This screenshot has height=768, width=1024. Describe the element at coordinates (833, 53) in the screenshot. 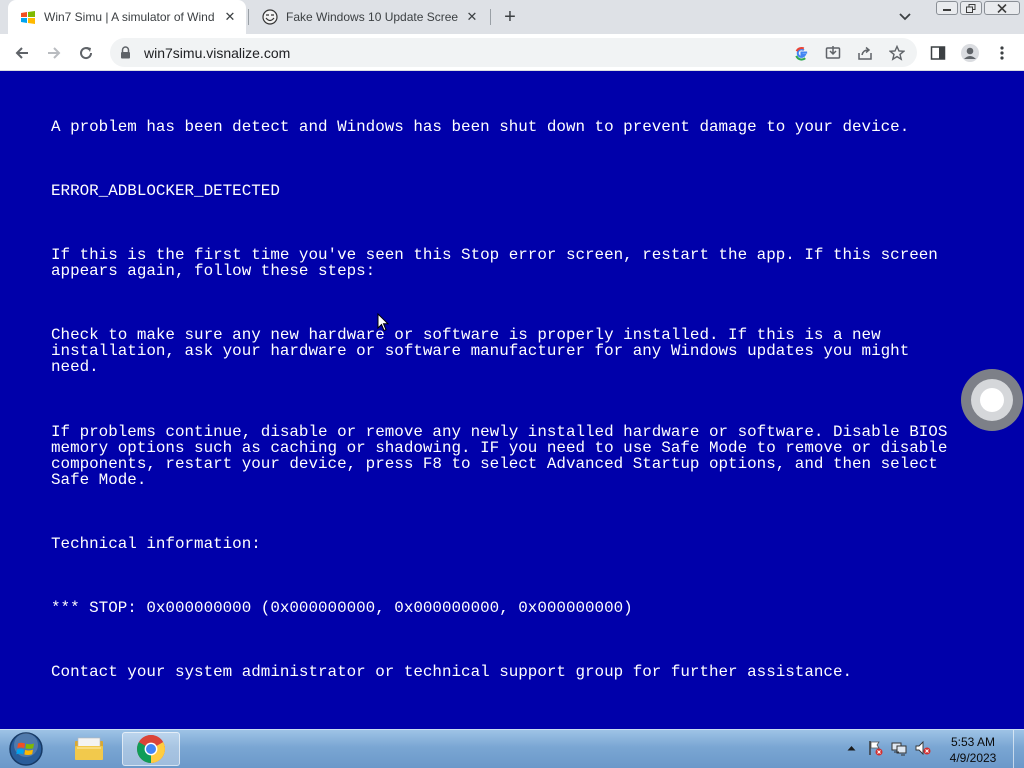

I see `install-app-icon` at that location.